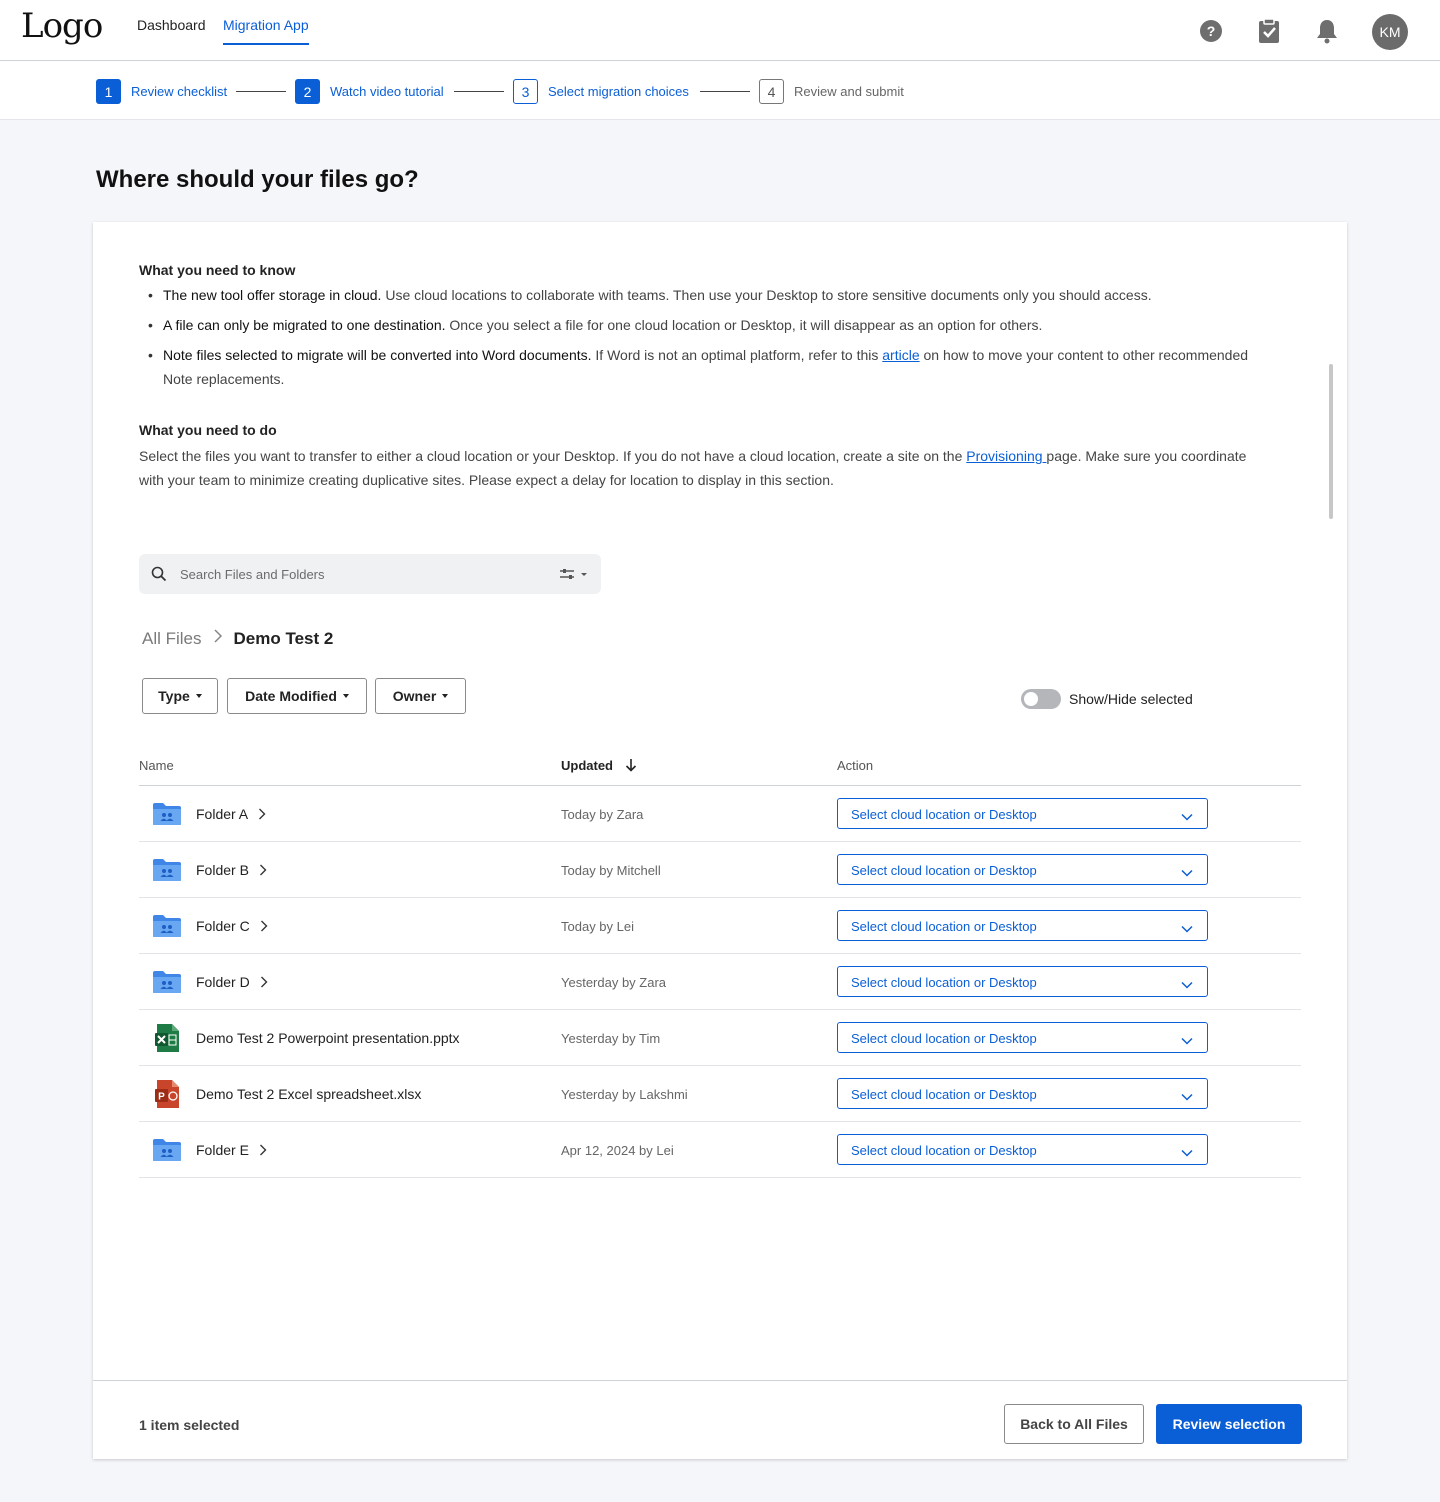 The height and width of the screenshot is (1502, 1440). Describe the element at coordinates (599, 765) in the screenshot. I see `column-updated: Updated` at that location.